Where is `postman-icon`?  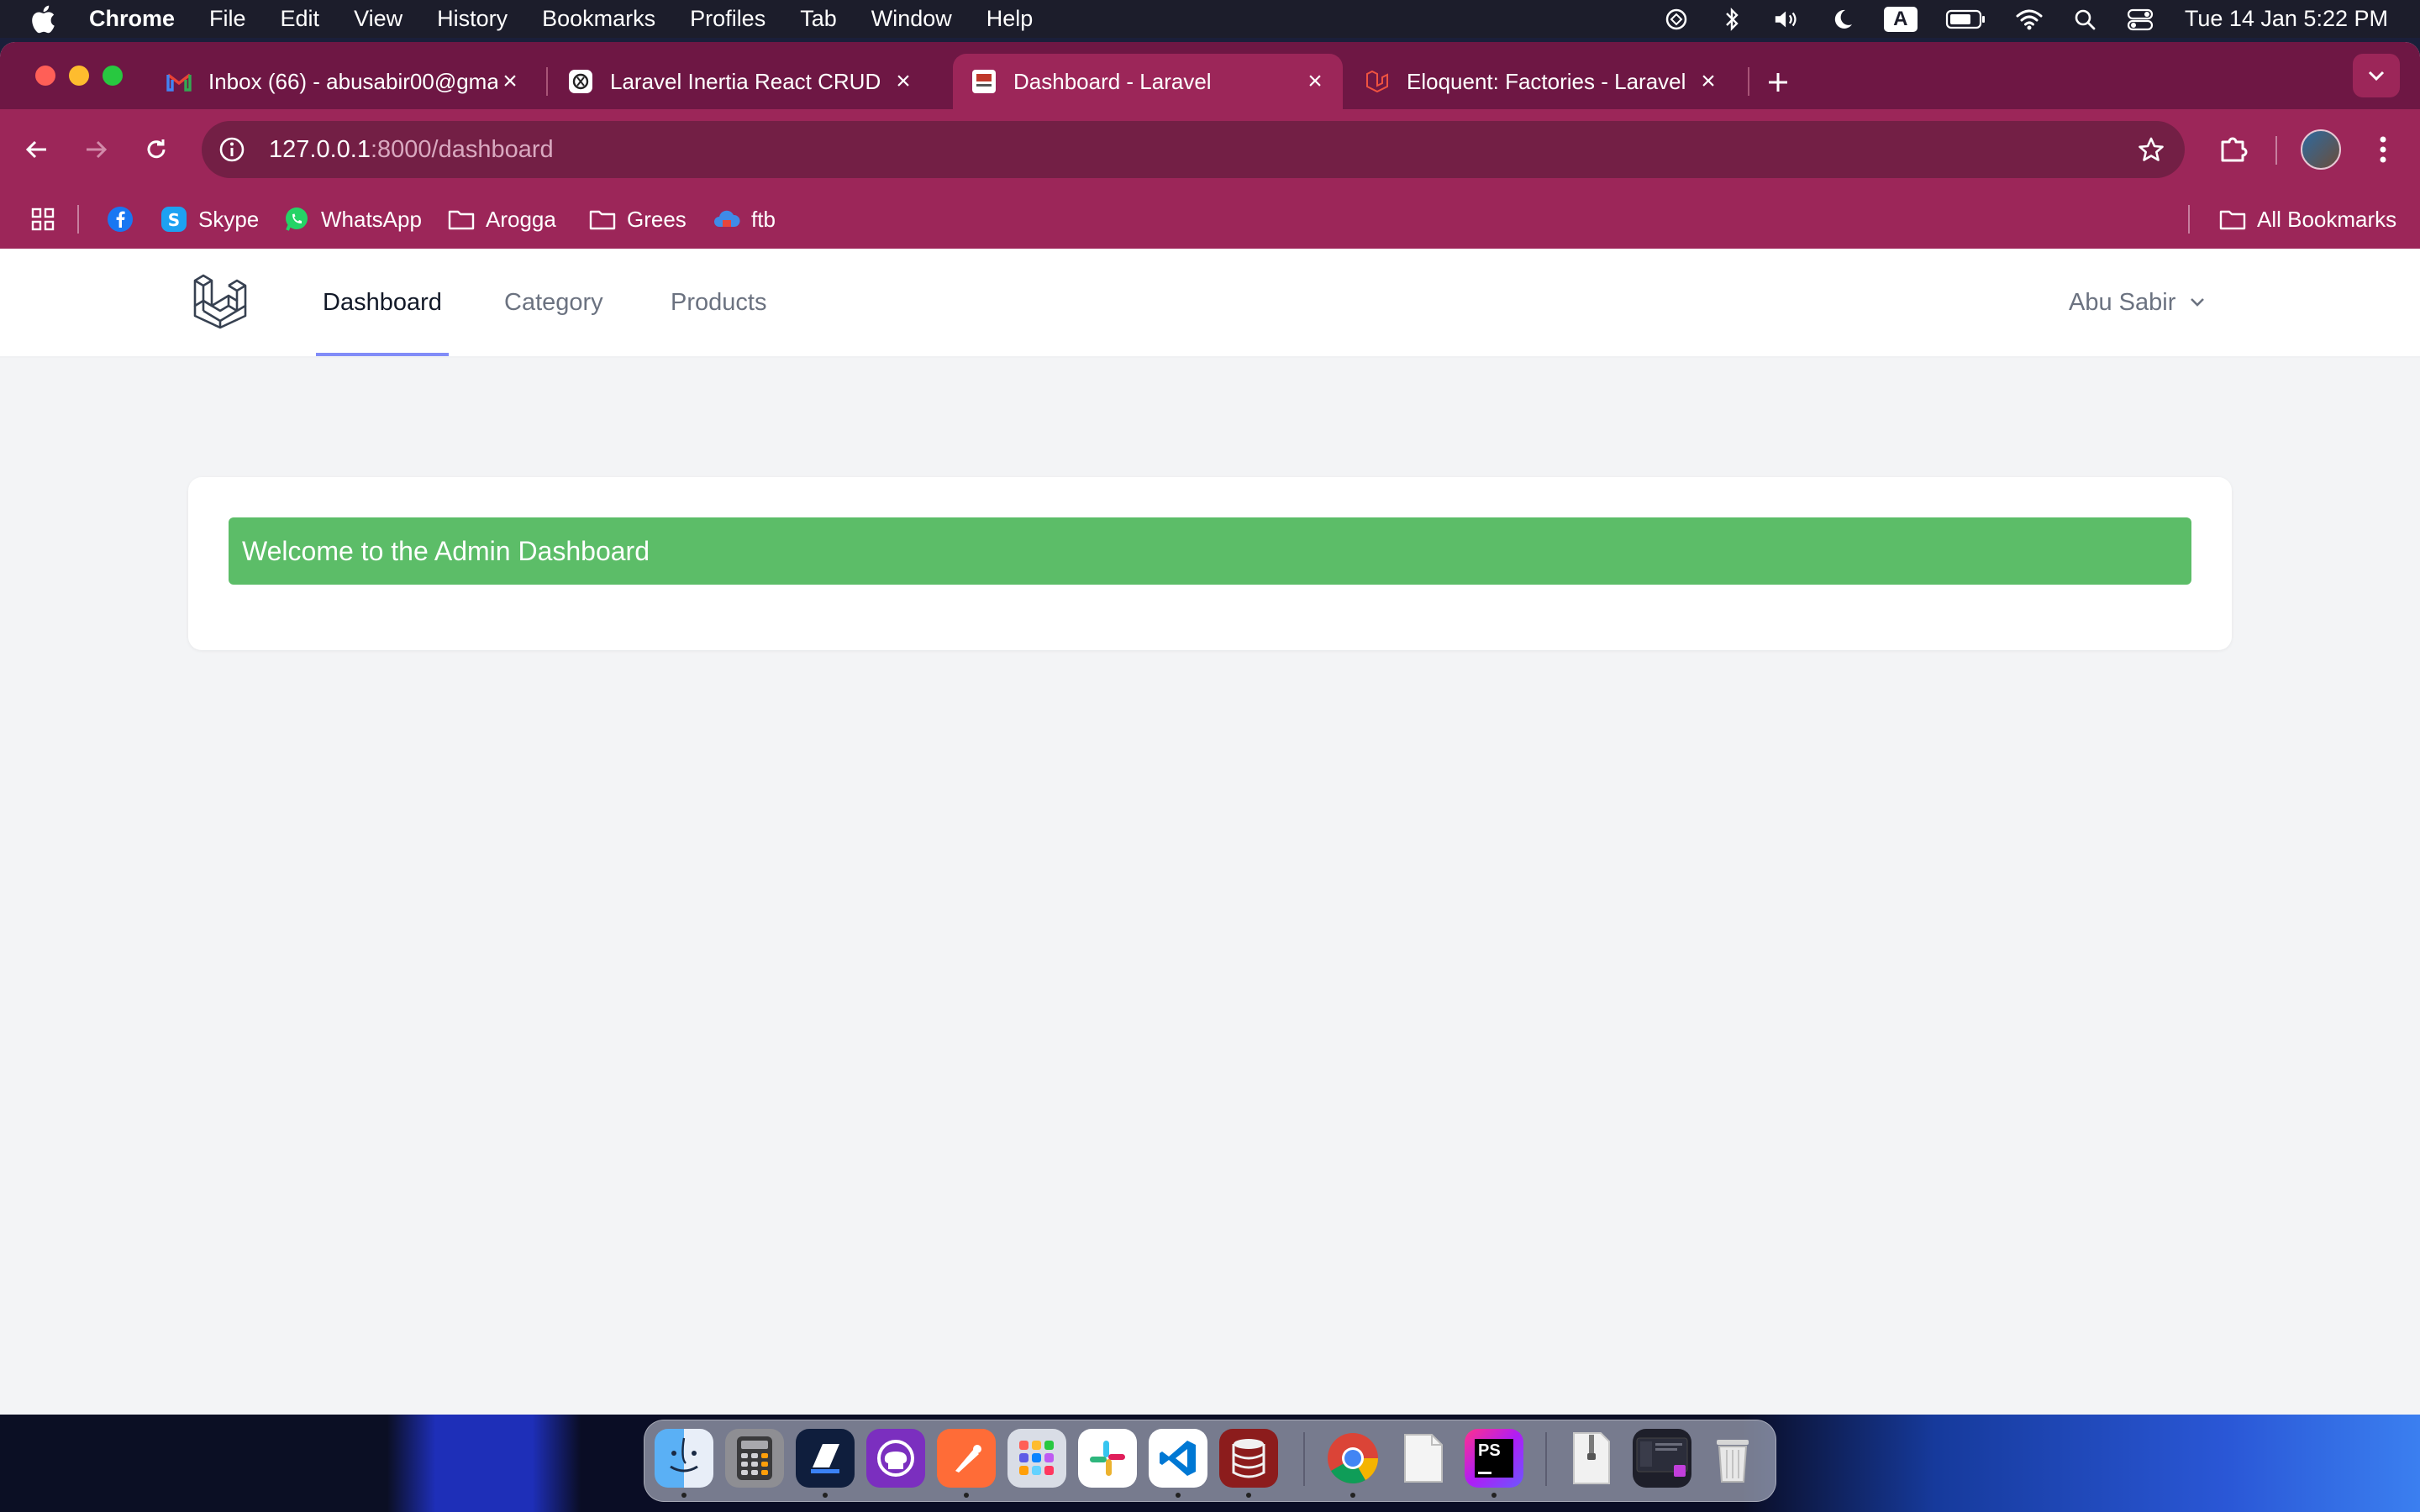 postman-icon is located at coordinates (966, 1458).